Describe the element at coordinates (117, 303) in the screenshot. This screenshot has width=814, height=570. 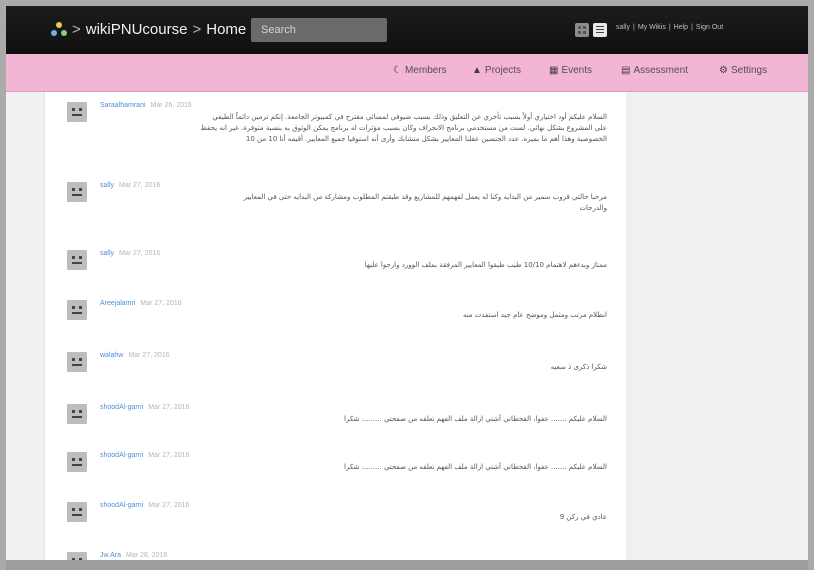
I see `comment-author: Areejalamri` at that location.